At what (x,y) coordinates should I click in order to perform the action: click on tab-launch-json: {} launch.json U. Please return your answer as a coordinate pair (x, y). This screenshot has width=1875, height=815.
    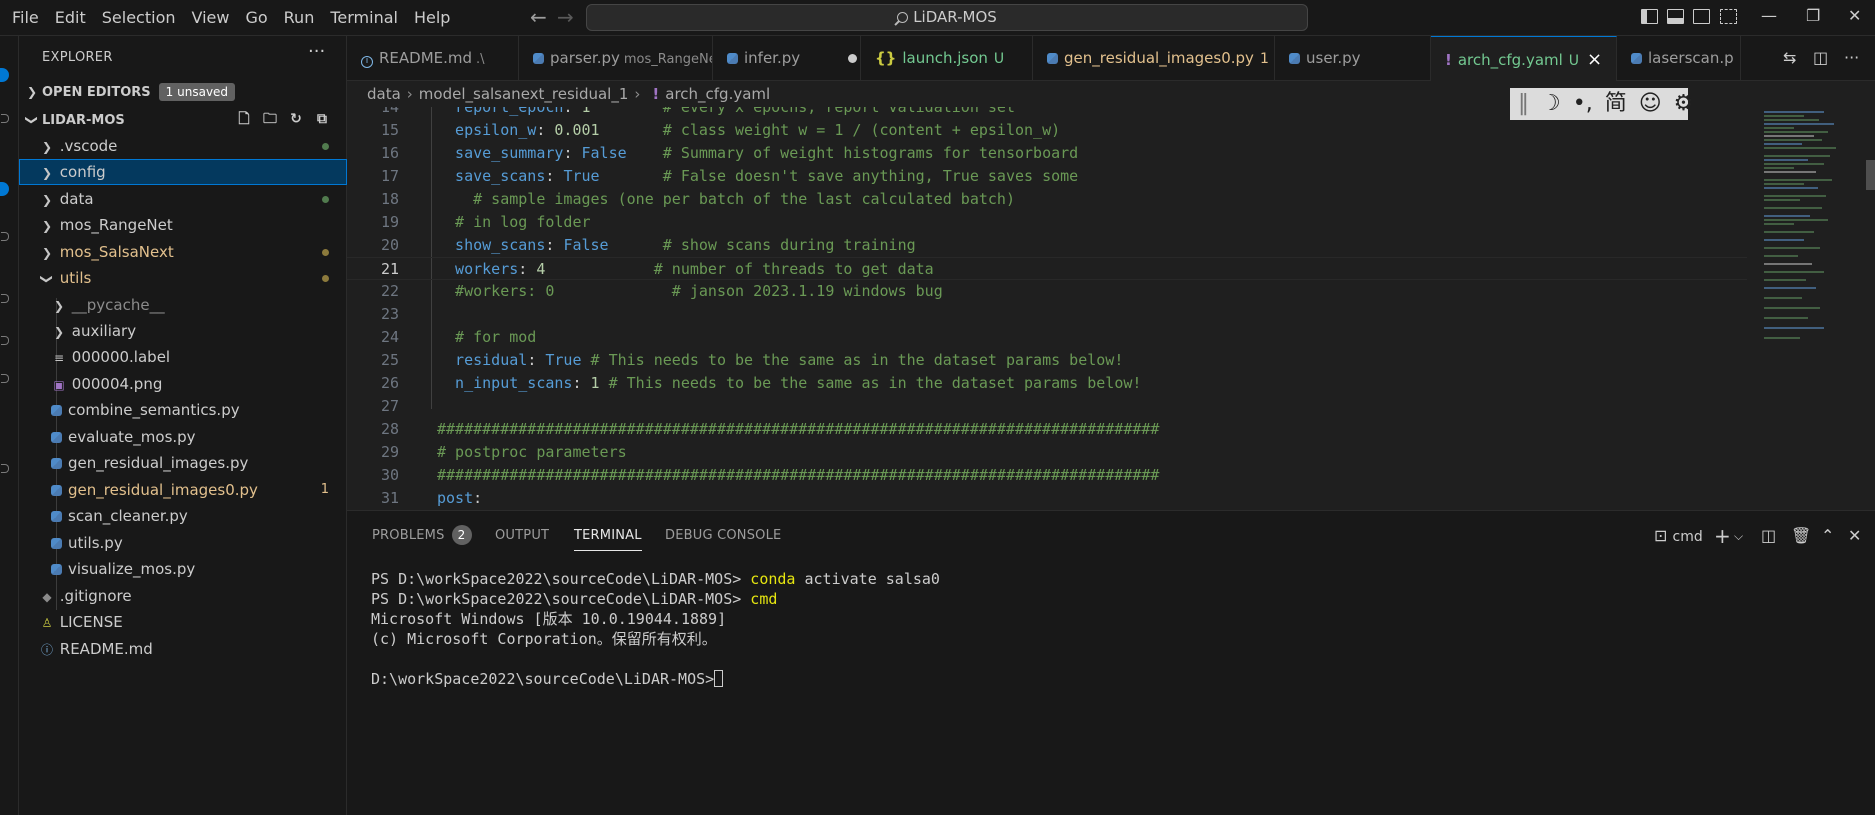
    Looking at the image, I should click on (947, 58).